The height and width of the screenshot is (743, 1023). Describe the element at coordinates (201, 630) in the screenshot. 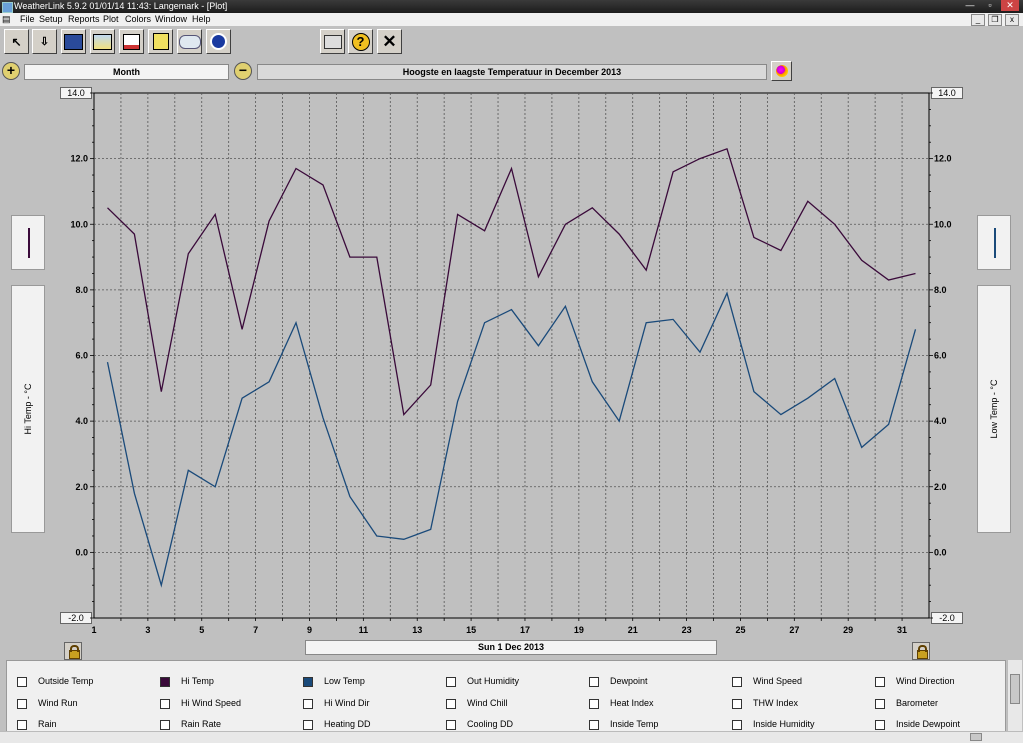

I see `x-tick-label: 5` at that location.